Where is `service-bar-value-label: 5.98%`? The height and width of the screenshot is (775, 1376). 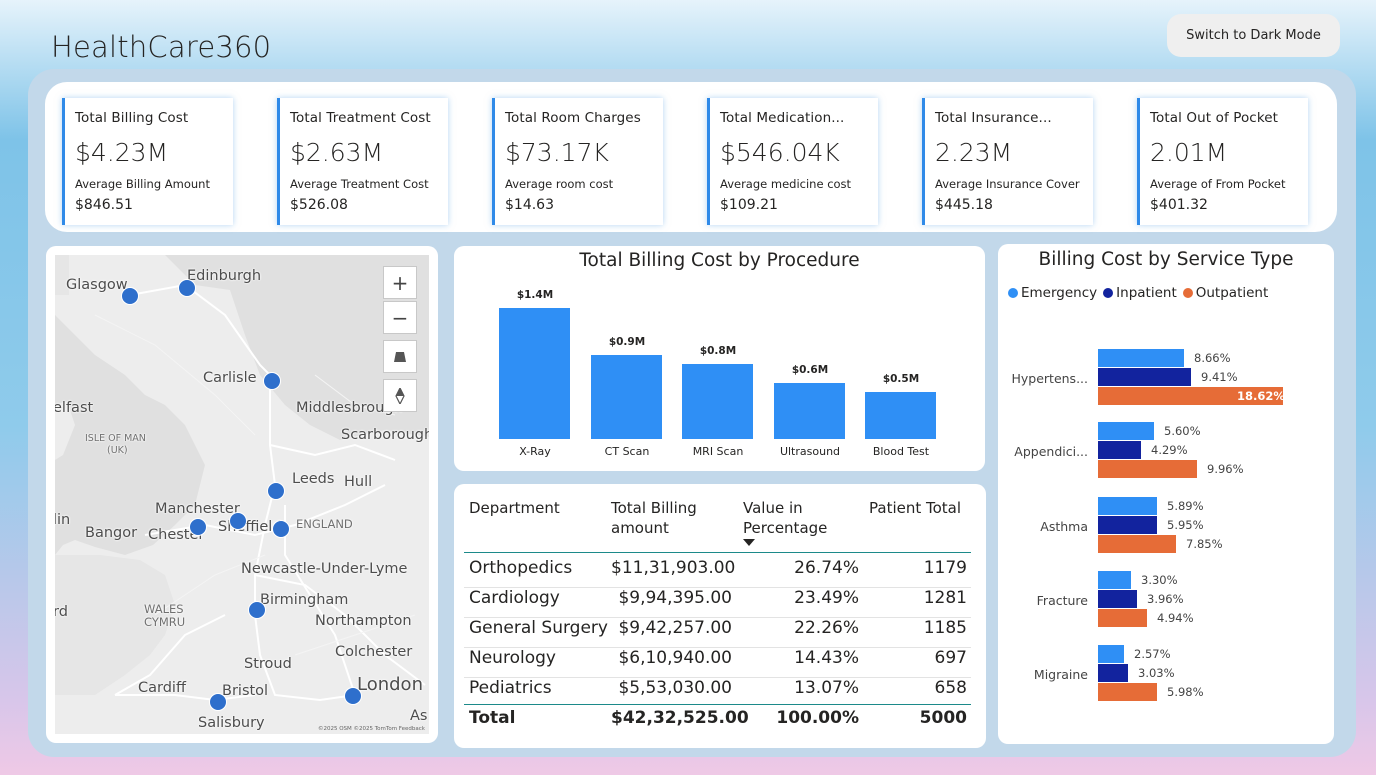
service-bar-value-label: 5.98% is located at coordinates (1185, 692).